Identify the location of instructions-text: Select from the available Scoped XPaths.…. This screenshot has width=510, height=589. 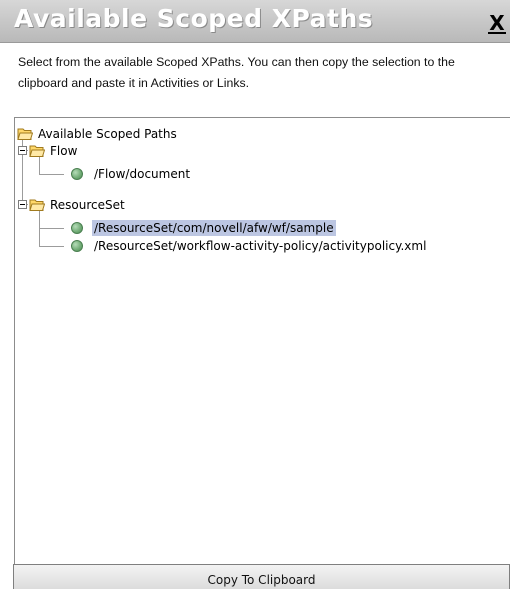
(236, 72).